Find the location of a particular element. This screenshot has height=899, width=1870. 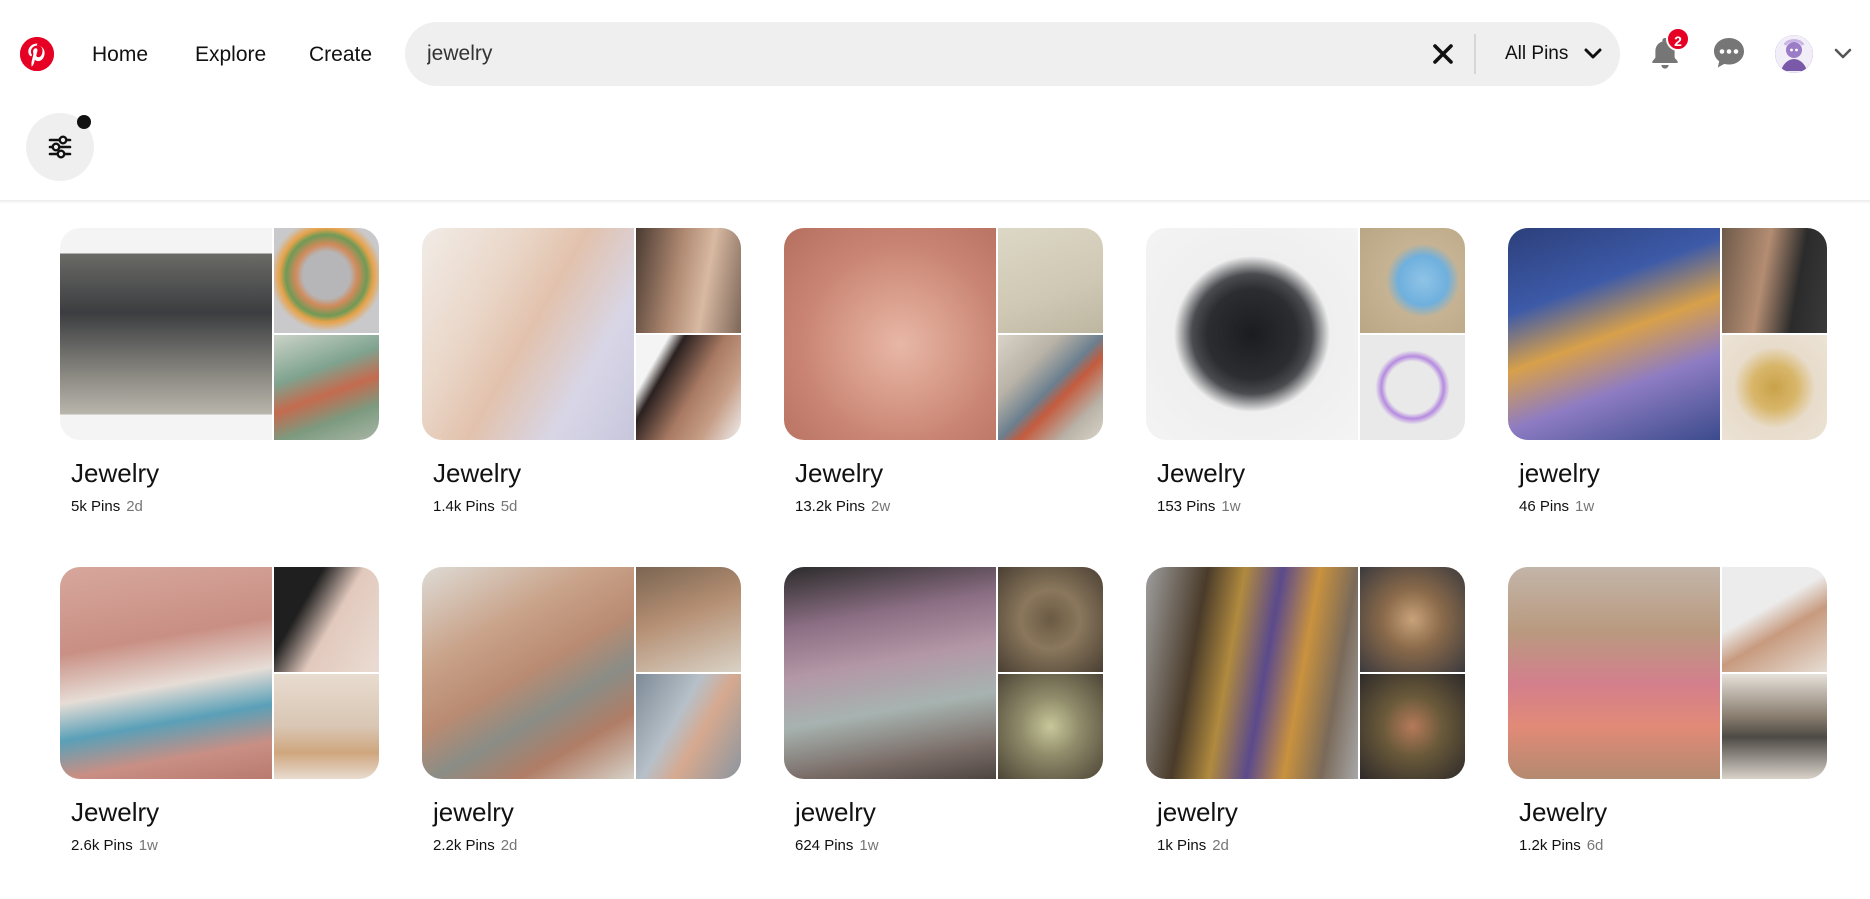

board-age: 2w is located at coordinates (881, 506).